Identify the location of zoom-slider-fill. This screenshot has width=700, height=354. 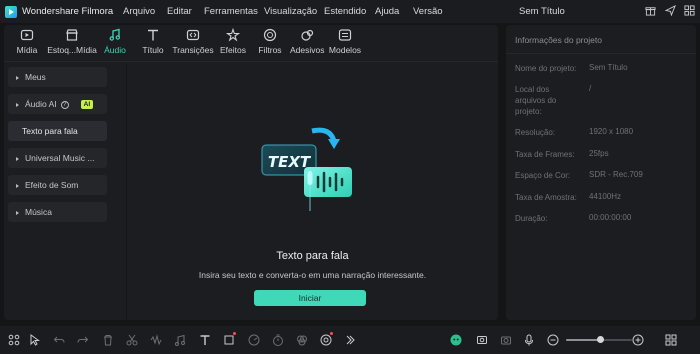
(583, 340).